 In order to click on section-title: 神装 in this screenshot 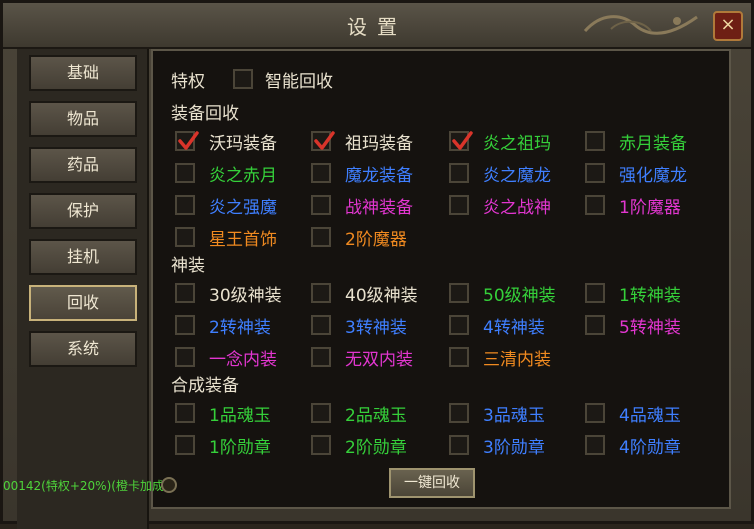, I will do `click(188, 266)`.